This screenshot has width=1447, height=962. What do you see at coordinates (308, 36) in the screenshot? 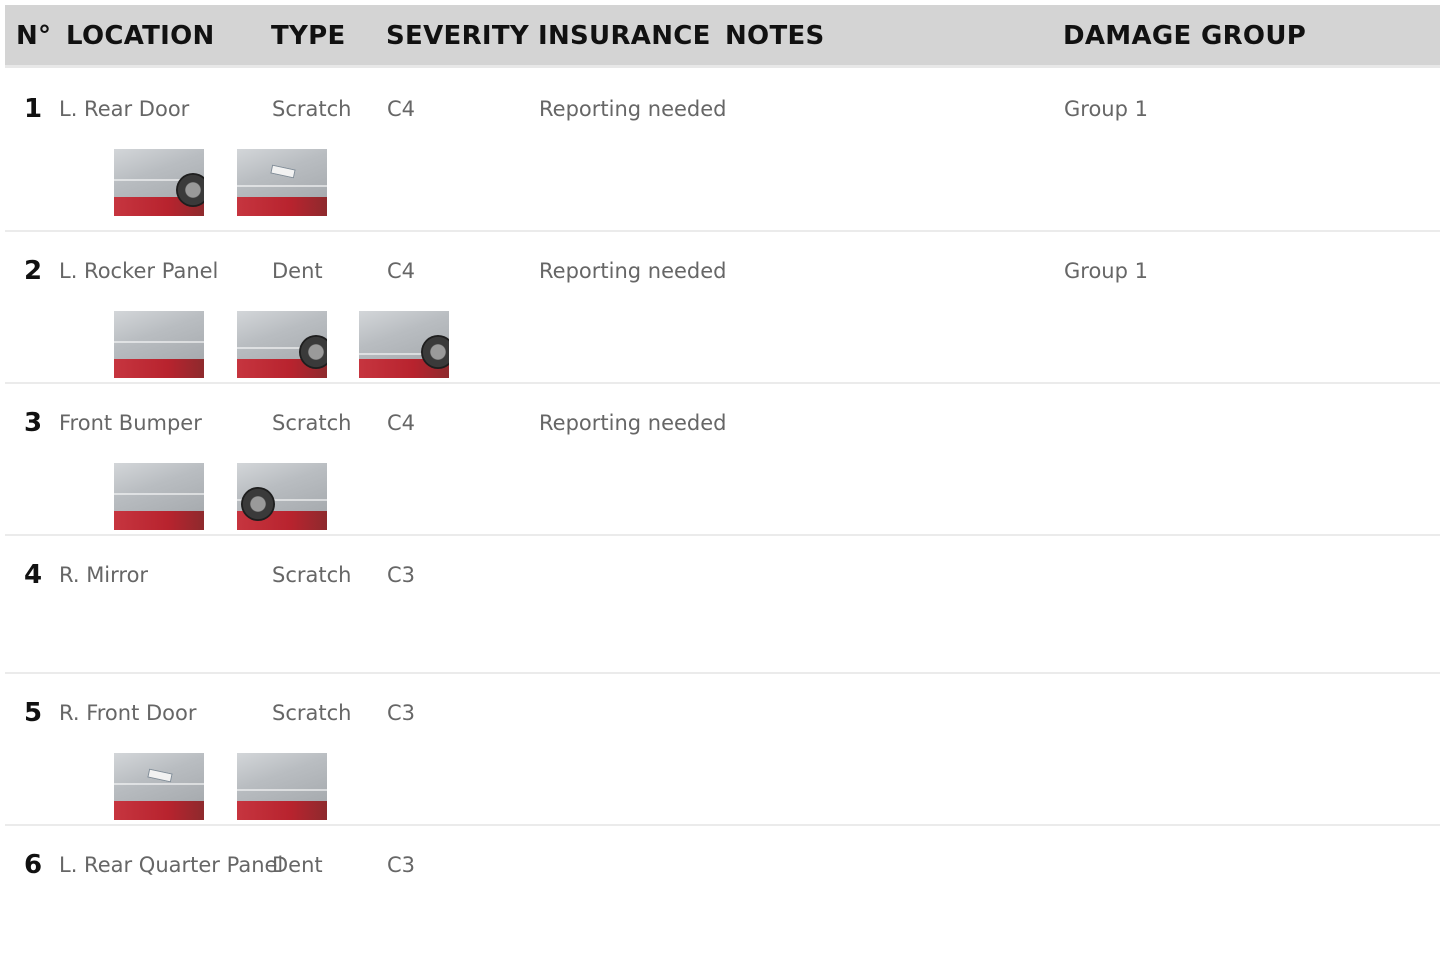
I see `header-type: TYPE` at bounding box center [308, 36].